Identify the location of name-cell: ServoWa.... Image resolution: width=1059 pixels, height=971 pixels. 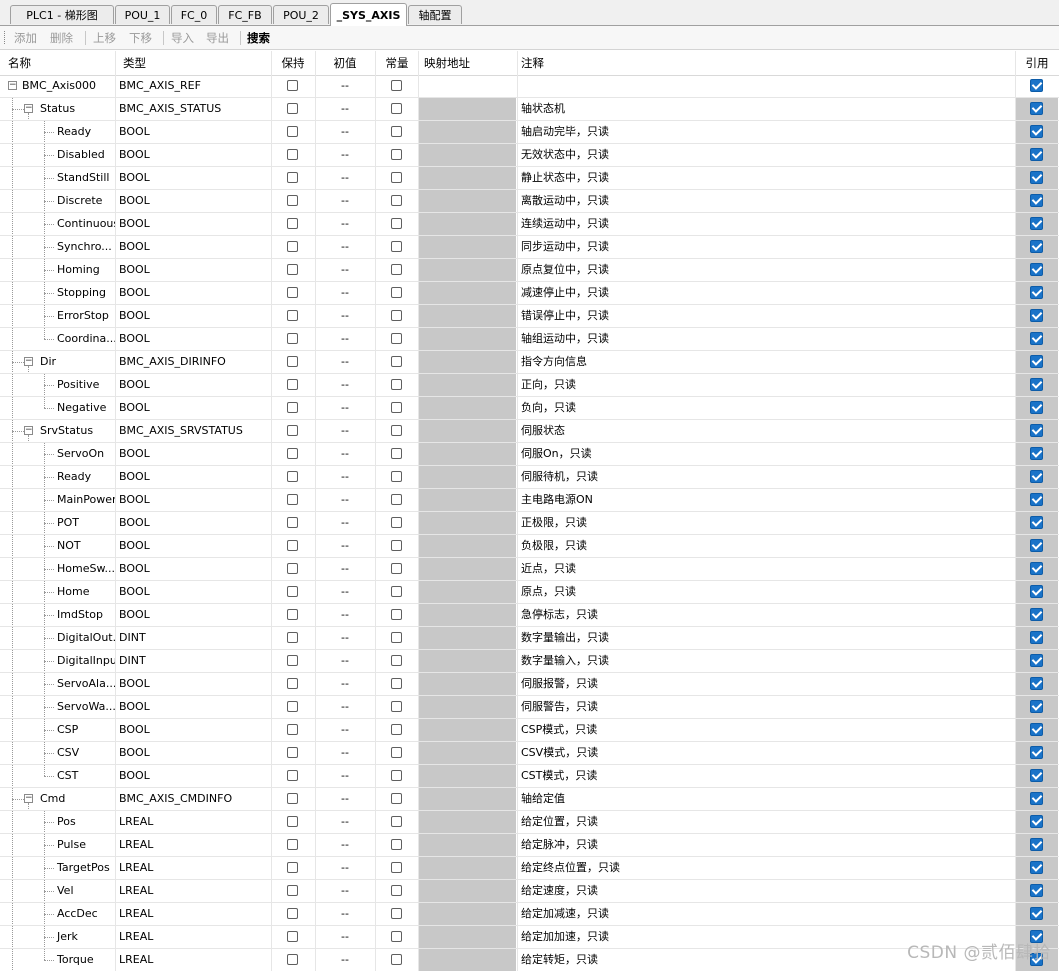
(57, 707).